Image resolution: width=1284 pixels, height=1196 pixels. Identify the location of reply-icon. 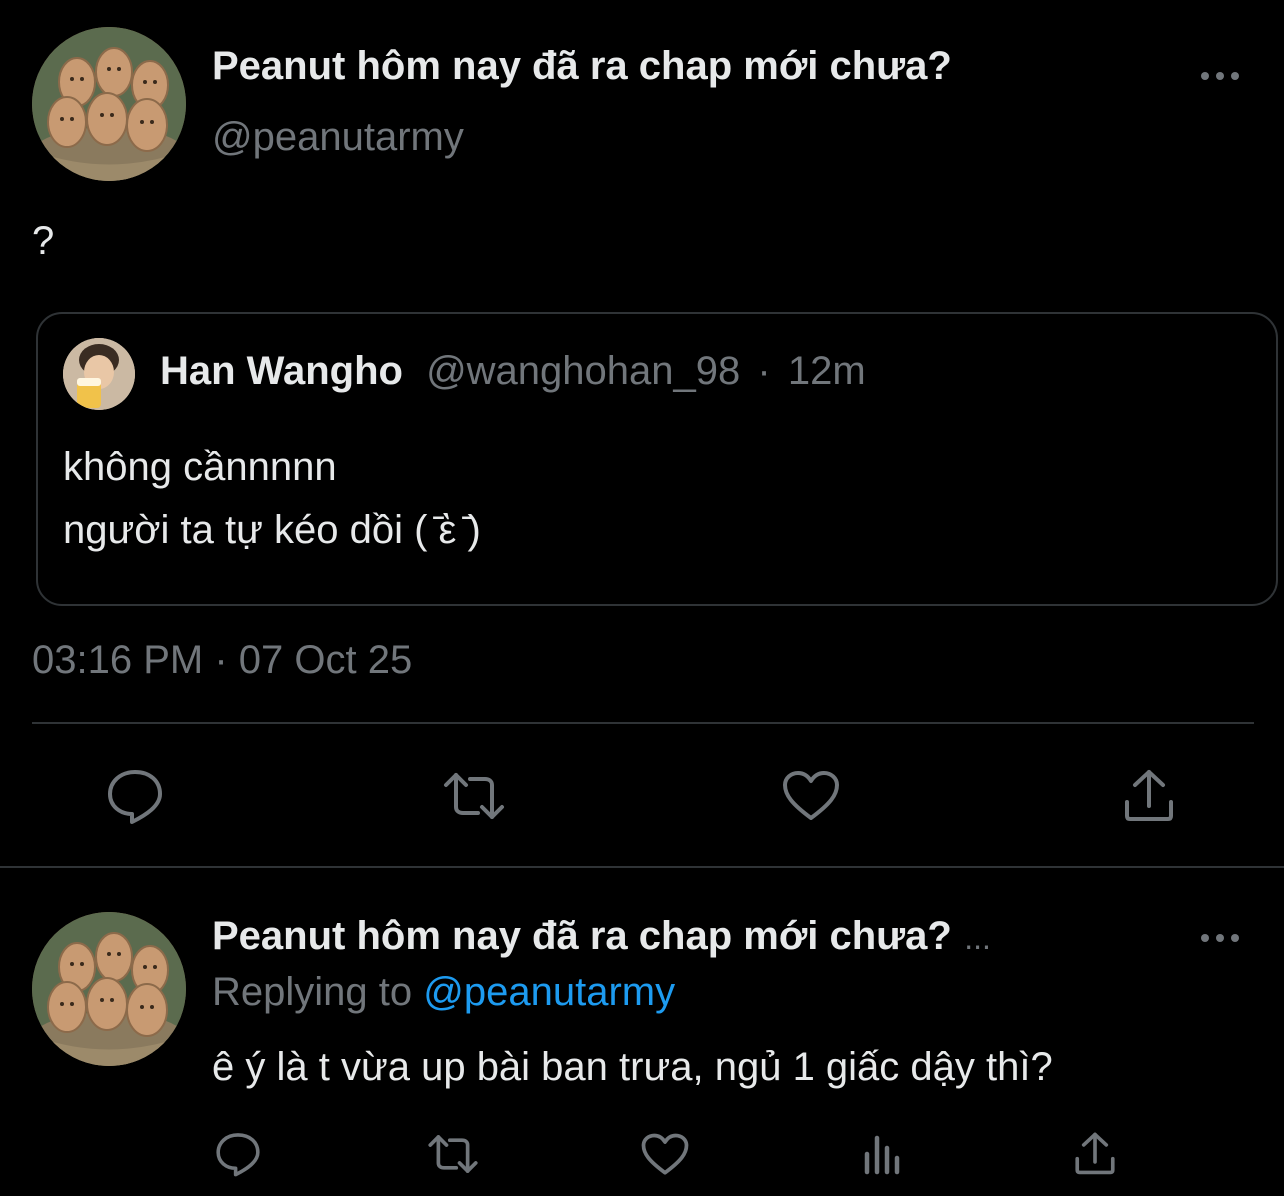
(135, 796).